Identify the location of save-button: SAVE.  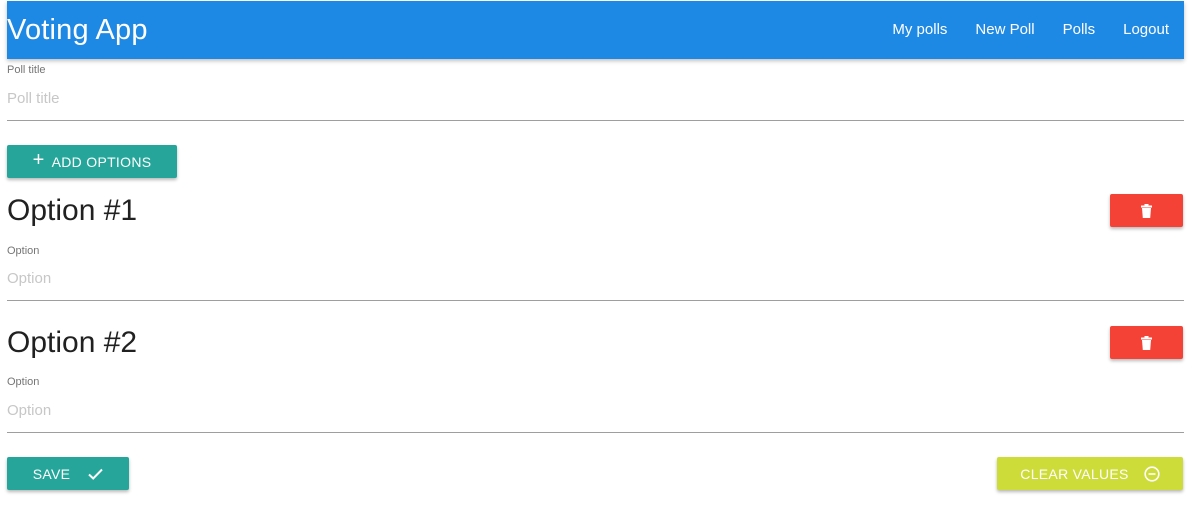
(68, 473).